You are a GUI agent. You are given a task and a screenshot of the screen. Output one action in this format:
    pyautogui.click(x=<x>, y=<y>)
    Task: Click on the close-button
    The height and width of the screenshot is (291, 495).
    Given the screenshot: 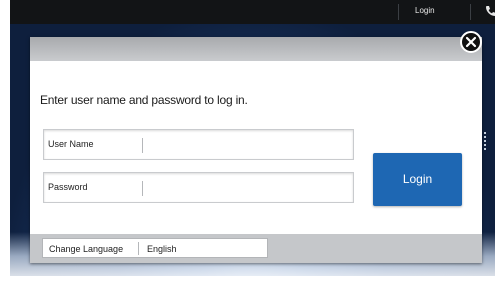 What is the action you would take?
    pyautogui.click(x=471, y=42)
    